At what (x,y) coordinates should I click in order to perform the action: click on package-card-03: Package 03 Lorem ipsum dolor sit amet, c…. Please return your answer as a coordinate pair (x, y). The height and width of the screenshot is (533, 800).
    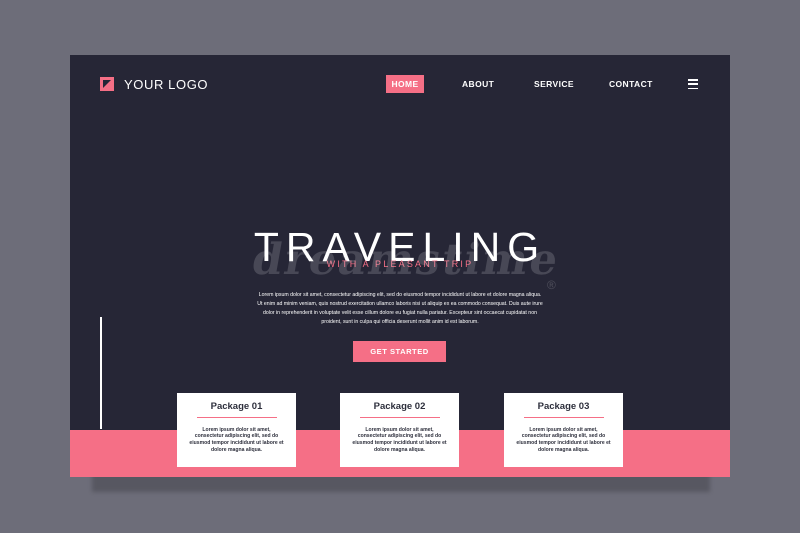
    Looking at the image, I should click on (563, 430).